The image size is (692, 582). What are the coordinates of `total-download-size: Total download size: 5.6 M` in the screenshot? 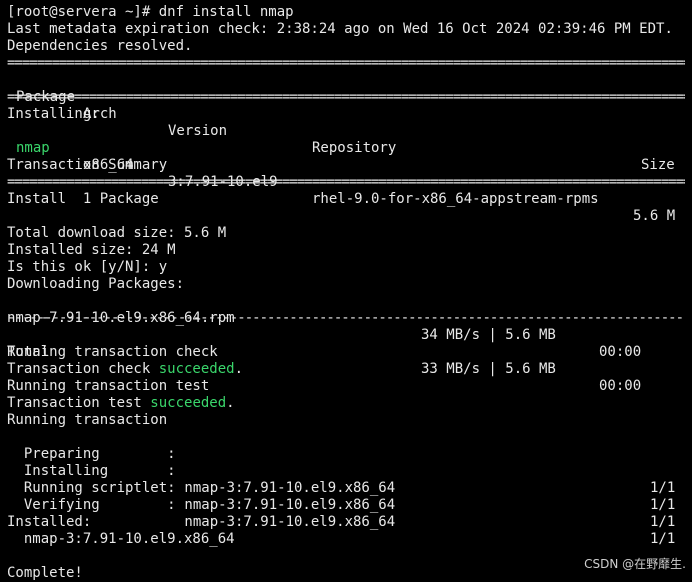 It's located at (117, 233).